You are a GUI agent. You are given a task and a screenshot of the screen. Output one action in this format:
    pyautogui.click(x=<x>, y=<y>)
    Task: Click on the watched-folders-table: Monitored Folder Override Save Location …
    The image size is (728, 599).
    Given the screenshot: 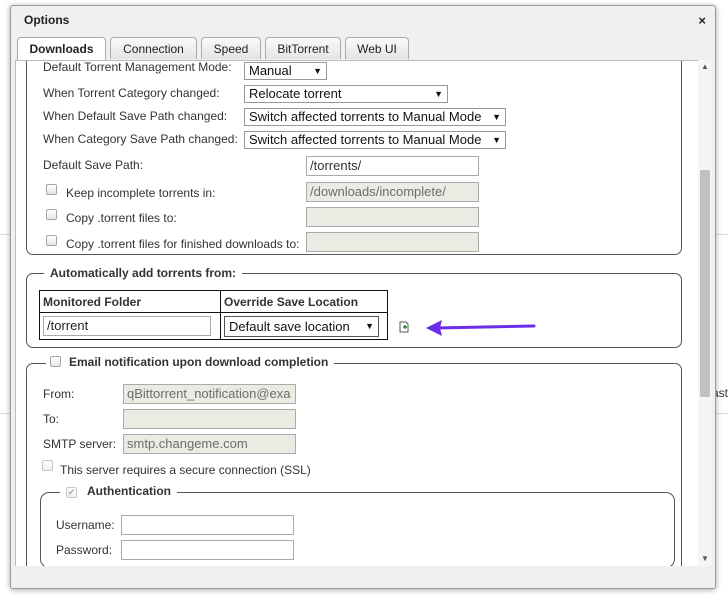 What is the action you would take?
    pyautogui.click(x=213, y=315)
    